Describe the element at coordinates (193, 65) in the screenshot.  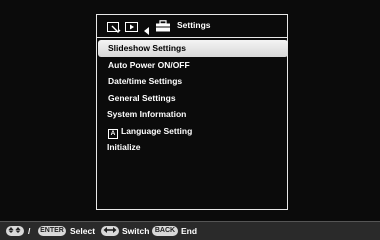
I see `menu-item-auto-power: Auto Power ON/OFF` at that location.